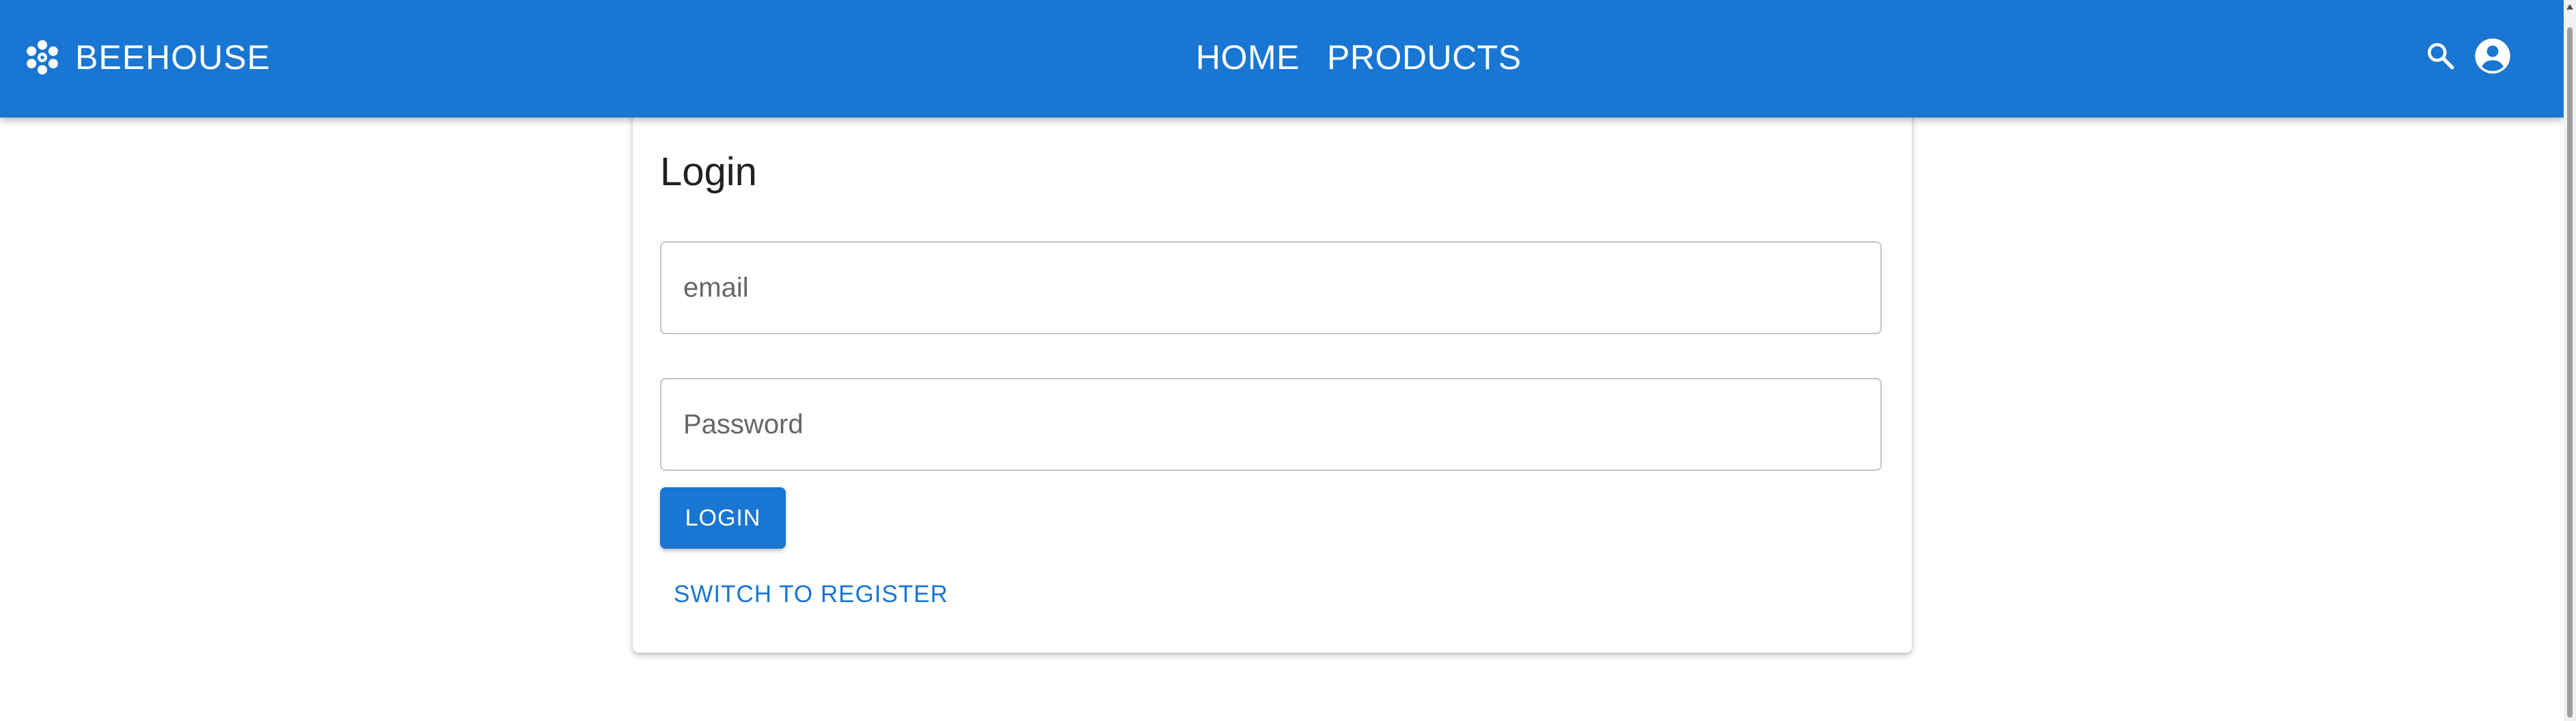 This screenshot has width=2576, height=721. Describe the element at coordinates (2466, 57) in the screenshot. I see `header-actions` at that location.